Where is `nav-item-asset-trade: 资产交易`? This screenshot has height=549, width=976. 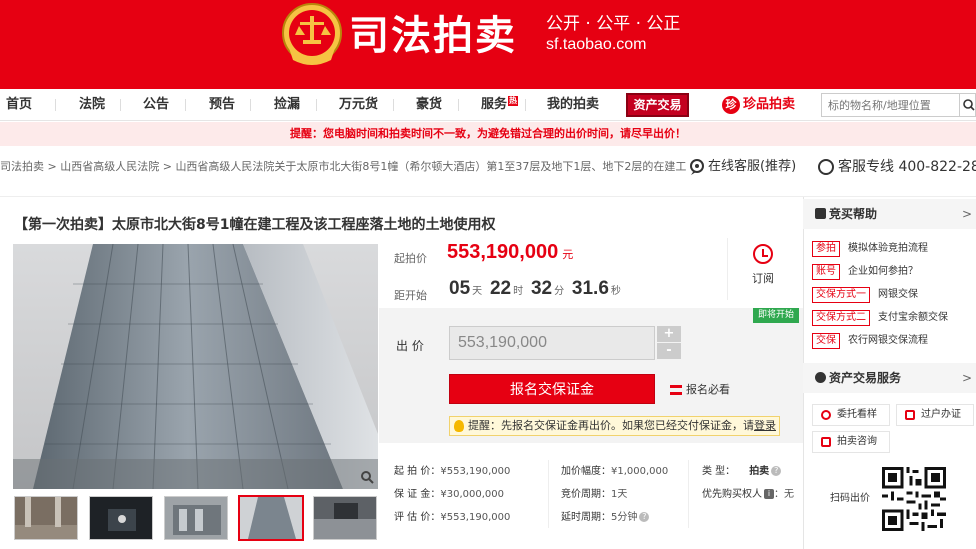 nav-item-asset-trade: 资产交易 is located at coordinates (657, 105).